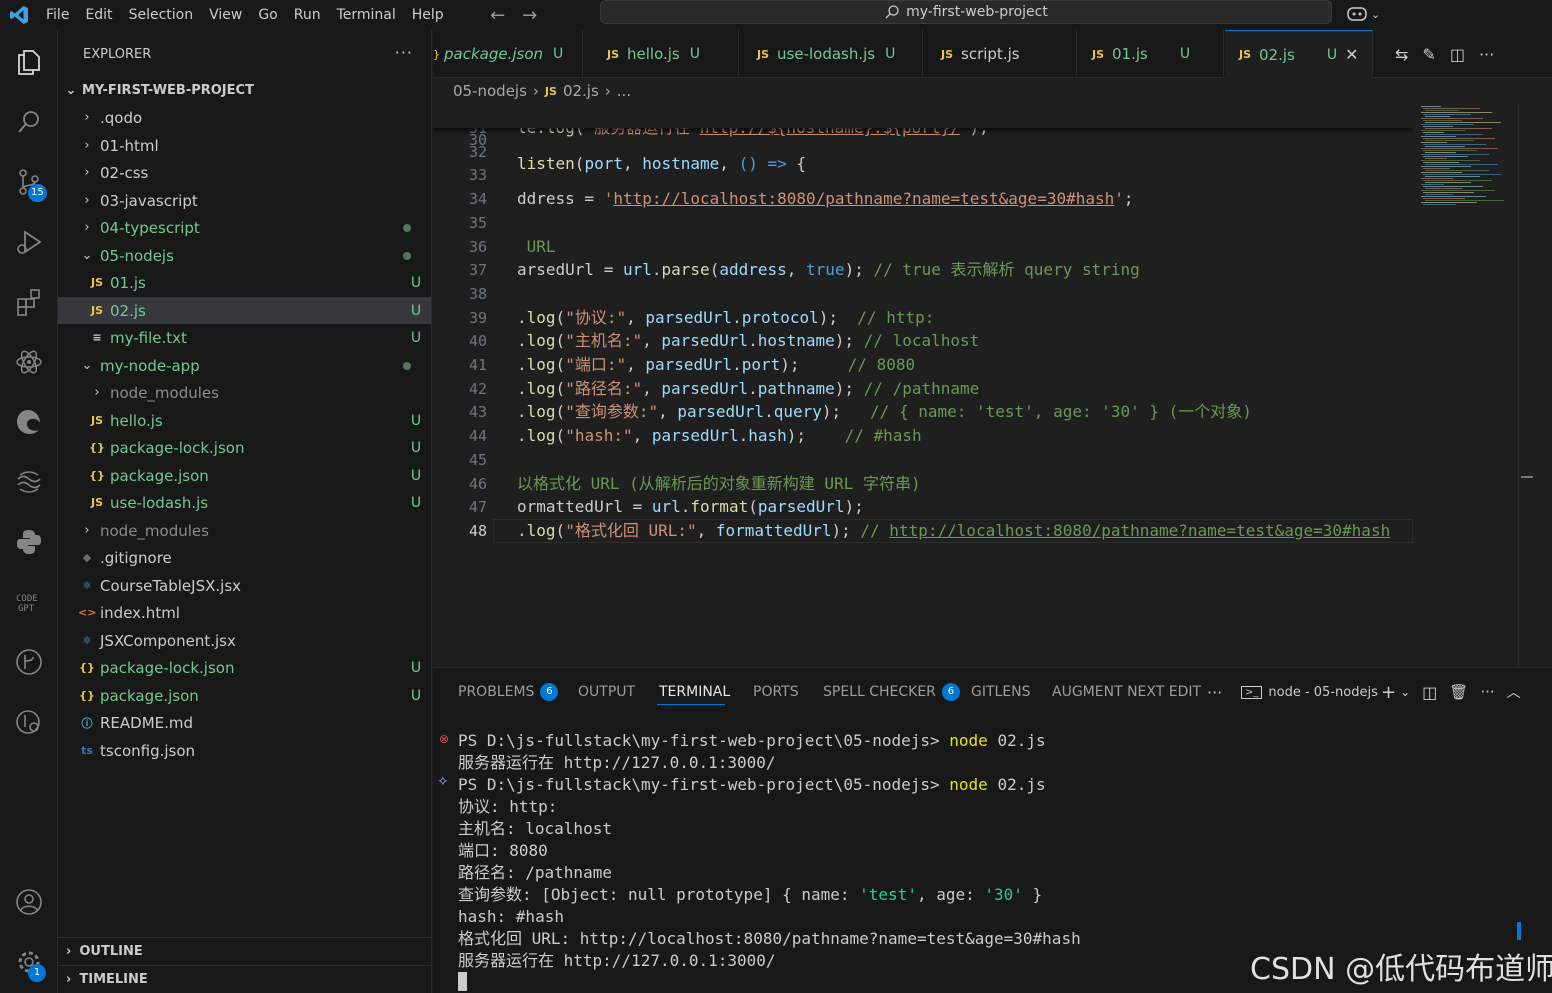 Image resolution: width=1552 pixels, height=993 pixels. I want to click on source-control-icon: 15, so click(29, 182).